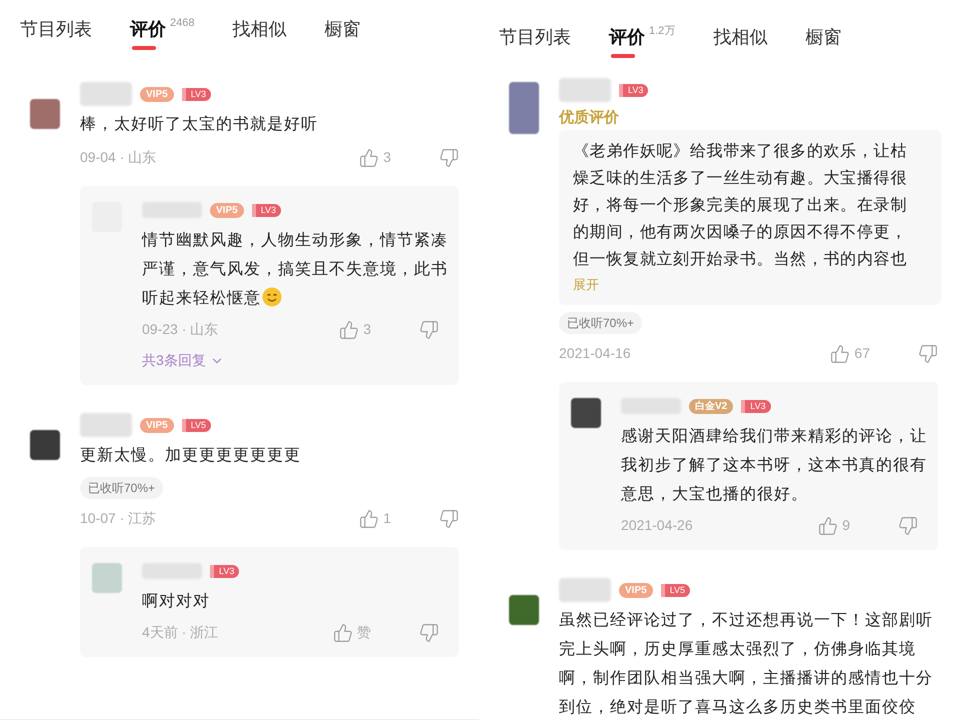 Image resolution: width=958 pixels, height=720 pixels. Describe the element at coordinates (180, 632) in the screenshot. I see `reply-meta: 4天前 · 浙江` at that location.